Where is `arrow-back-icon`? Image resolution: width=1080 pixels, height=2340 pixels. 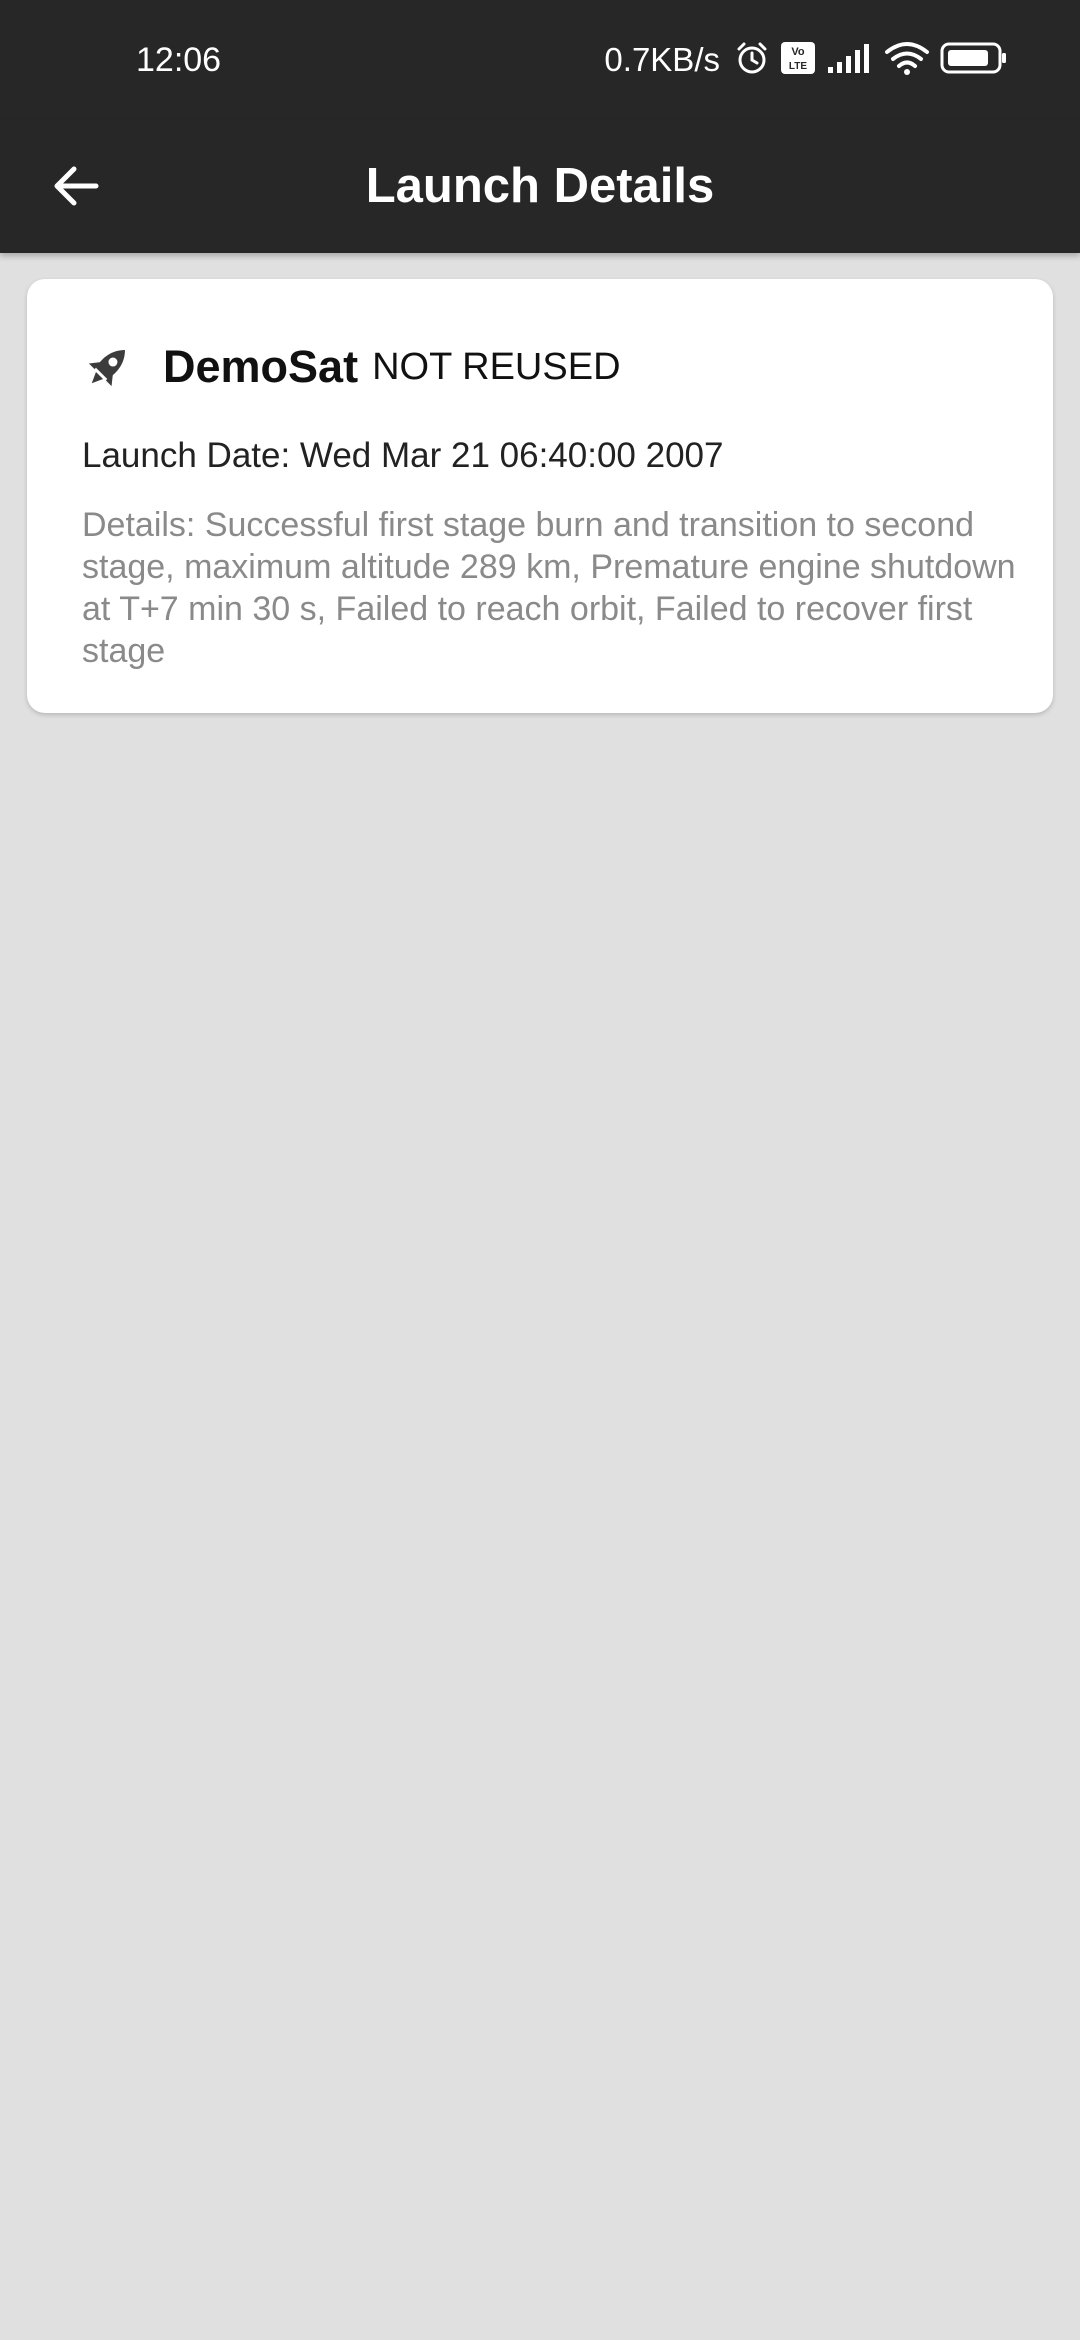
arrow-back-icon is located at coordinates (76, 186).